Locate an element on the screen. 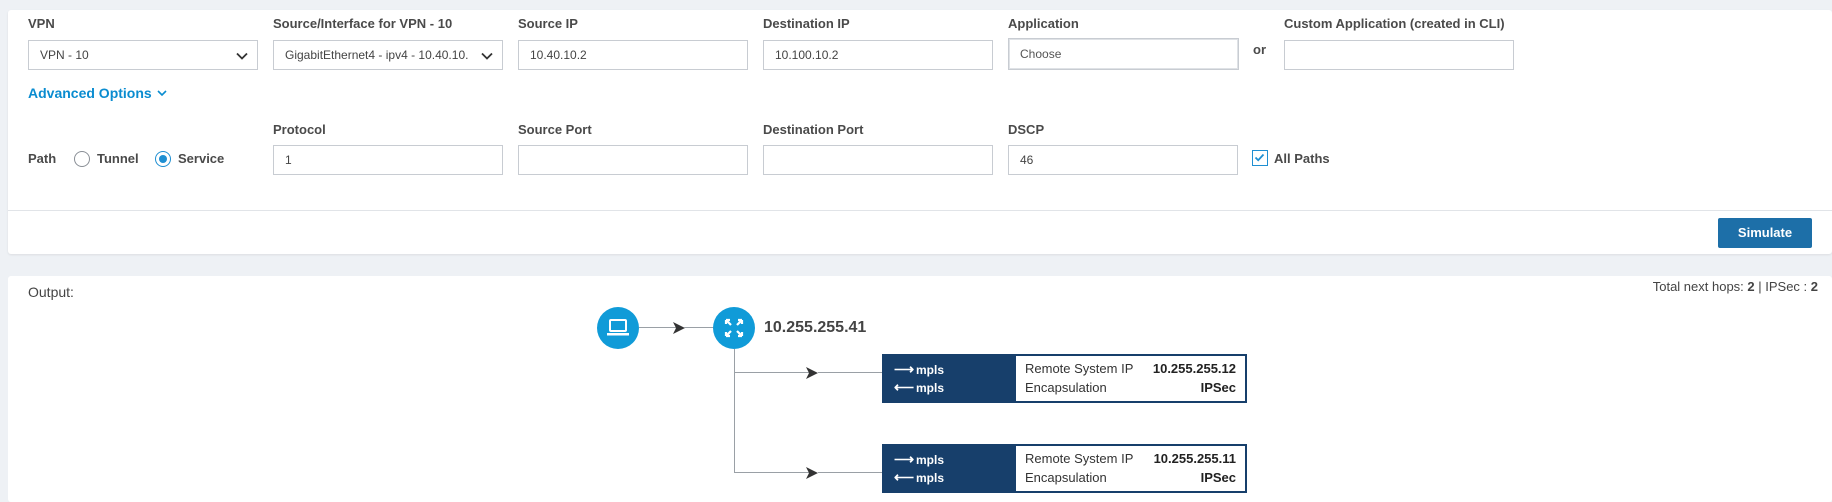 The width and height of the screenshot is (1832, 502). total-hops-text: Total next hops: is located at coordinates (1700, 286).